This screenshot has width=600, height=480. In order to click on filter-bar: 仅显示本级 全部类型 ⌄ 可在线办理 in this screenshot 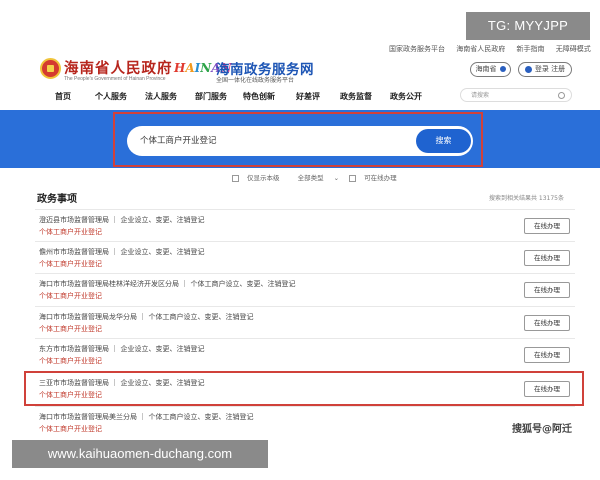, I will do `click(322, 177)`.